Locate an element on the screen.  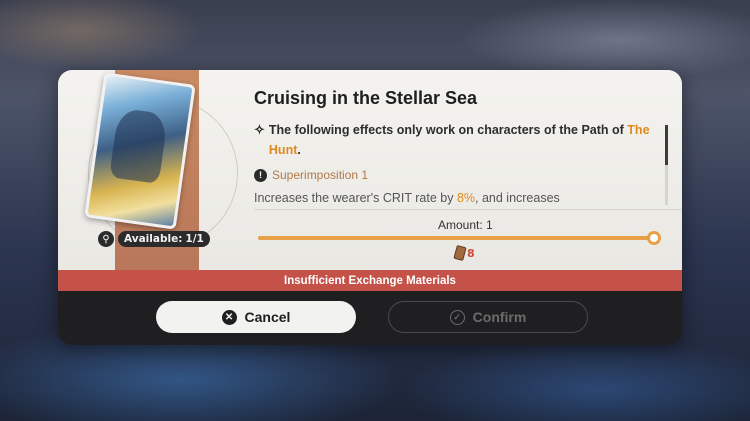
scrollbar-thumb is located at coordinates (666, 145).